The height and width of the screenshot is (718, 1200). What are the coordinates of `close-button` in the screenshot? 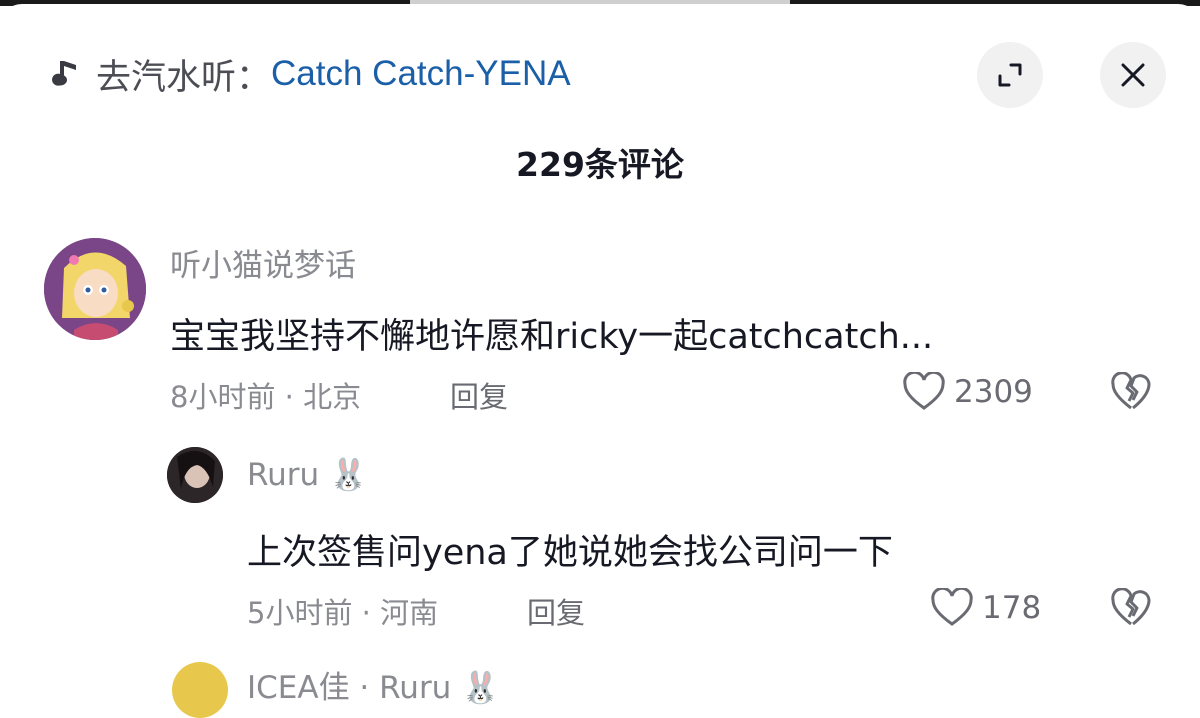 It's located at (1133, 75).